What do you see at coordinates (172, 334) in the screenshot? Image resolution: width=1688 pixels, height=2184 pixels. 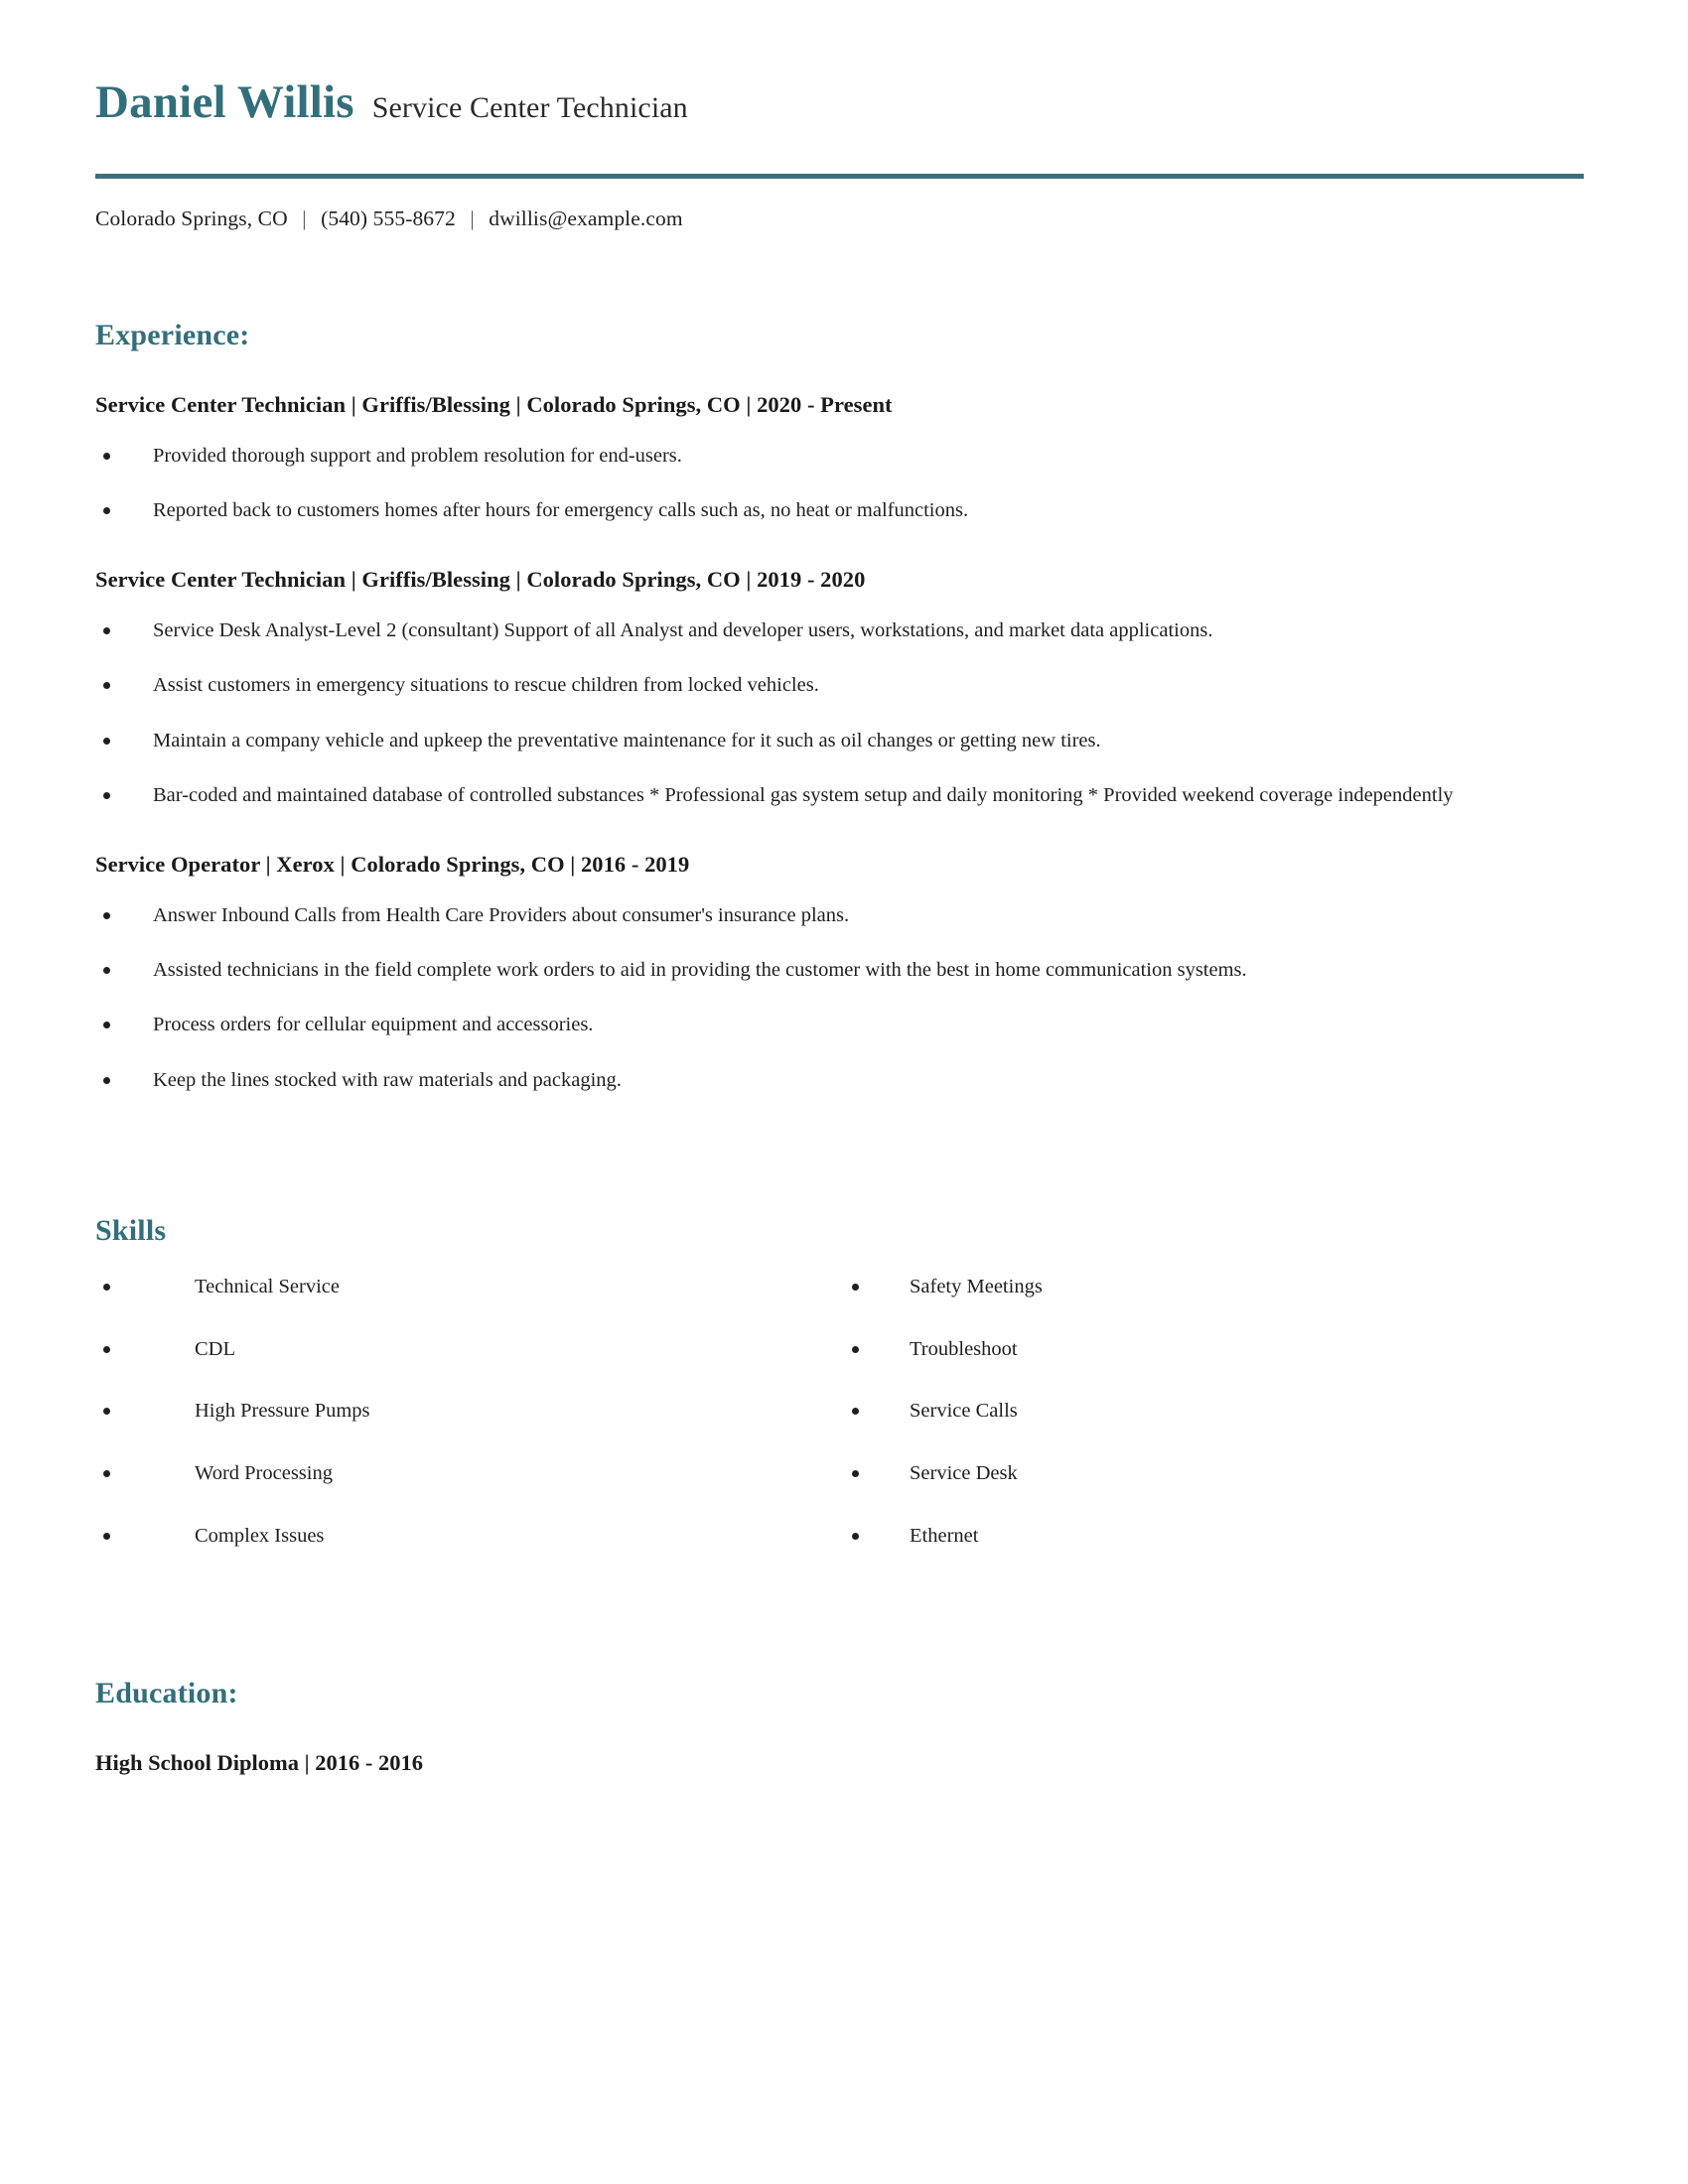 I see `experience-heading: Experience:` at bounding box center [172, 334].